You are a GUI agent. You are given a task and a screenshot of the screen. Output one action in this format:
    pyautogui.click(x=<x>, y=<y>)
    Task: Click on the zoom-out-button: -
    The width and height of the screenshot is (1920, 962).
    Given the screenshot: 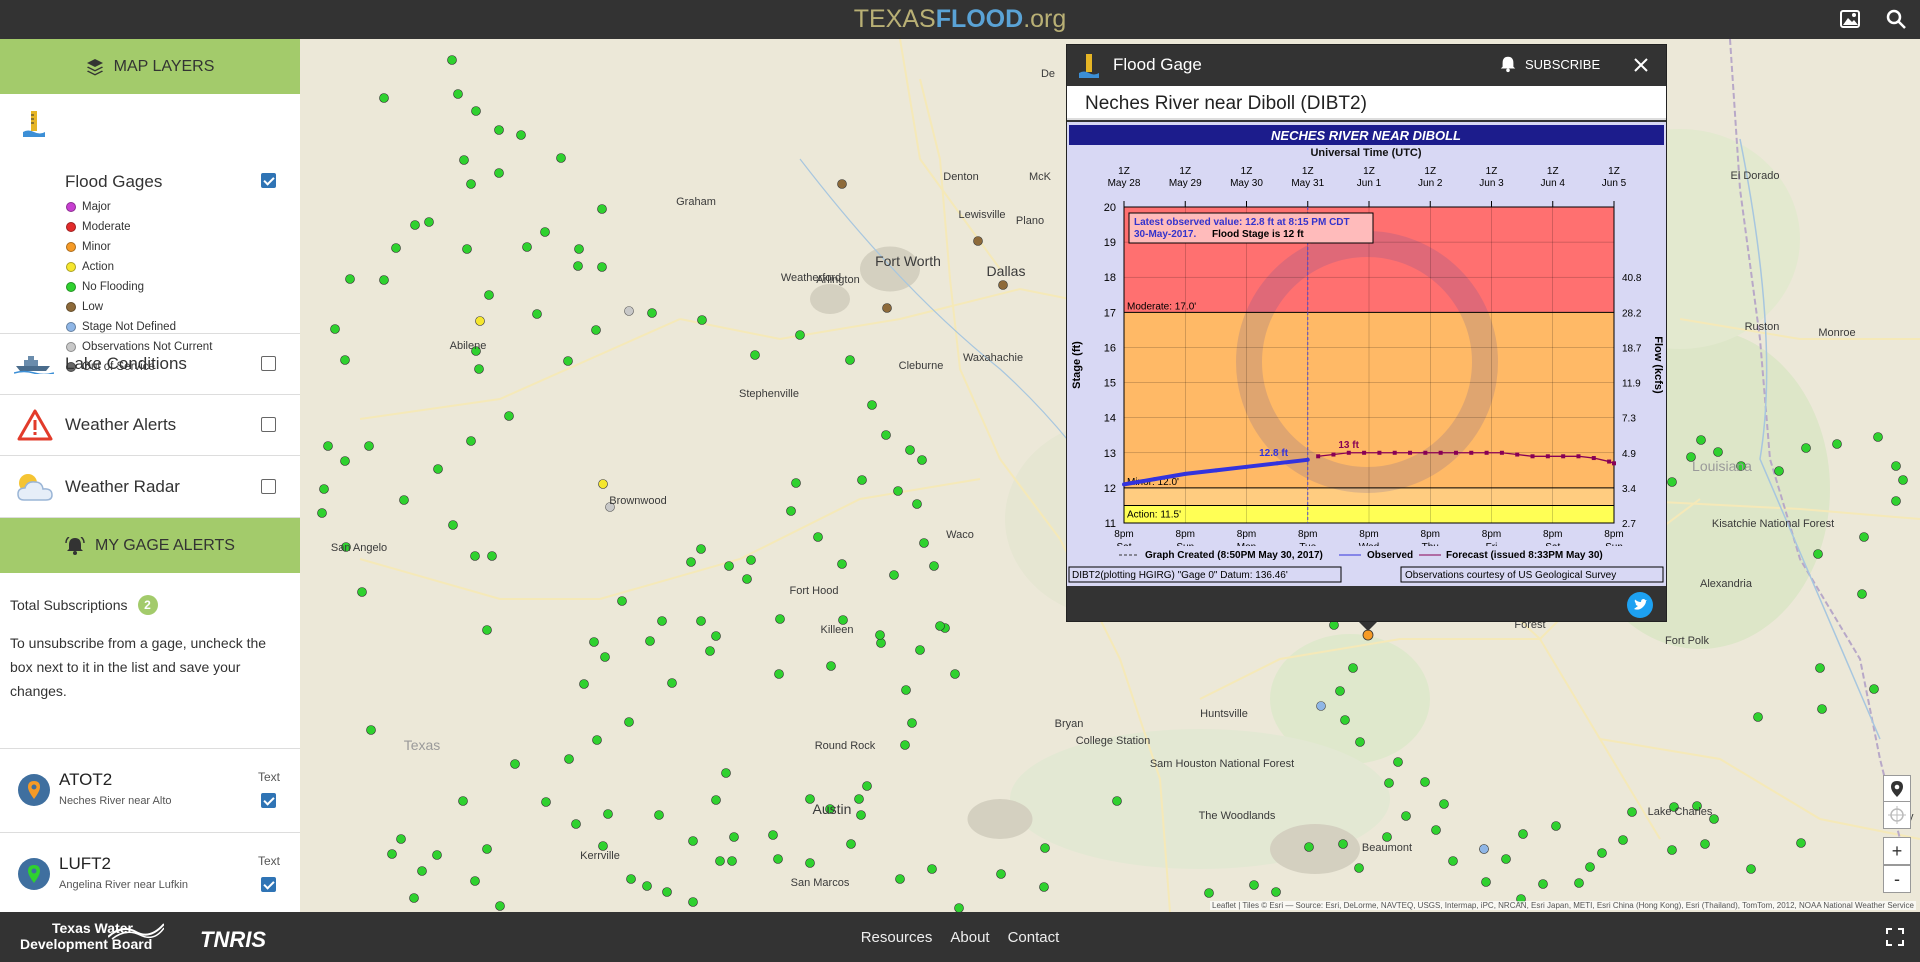 What is the action you would take?
    pyautogui.click(x=1897, y=879)
    